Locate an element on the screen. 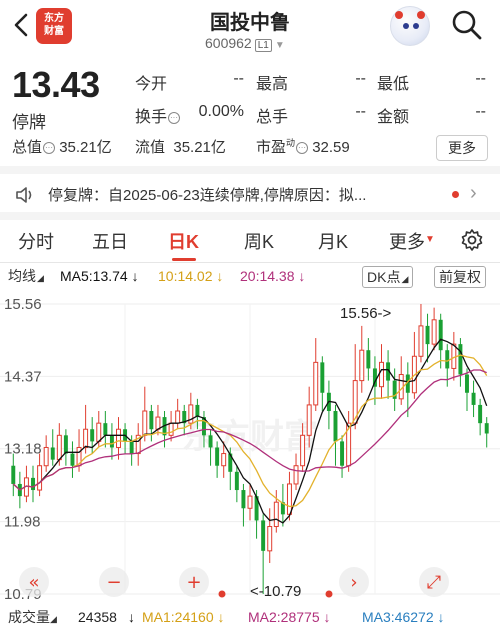 This screenshot has height=629, width=500. trading-status: 停牌 is located at coordinates (29, 122).